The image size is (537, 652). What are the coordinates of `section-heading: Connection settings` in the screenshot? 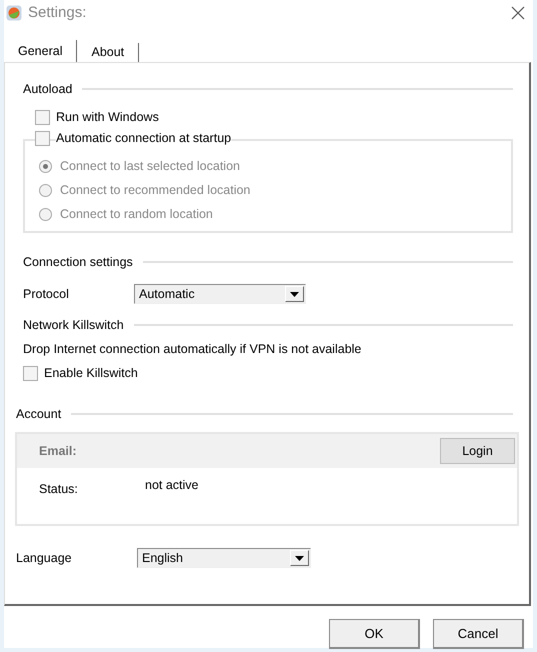 It's located at (78, 262).